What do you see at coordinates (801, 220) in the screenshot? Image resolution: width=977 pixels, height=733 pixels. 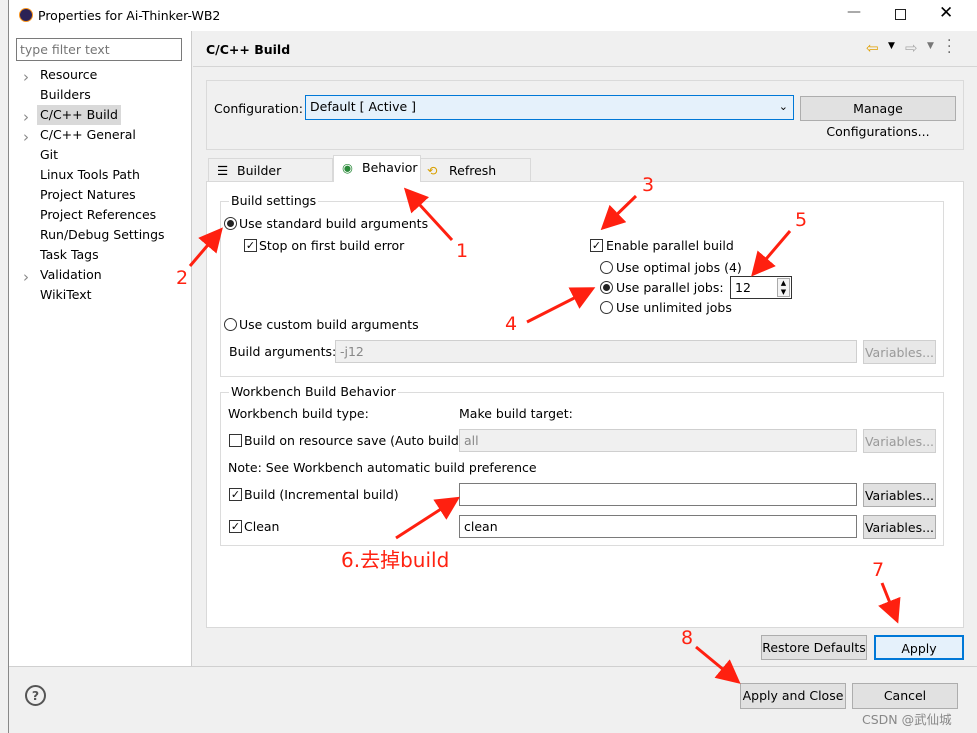 I see `annotation-5: 5` at bounding box center [801, 220].